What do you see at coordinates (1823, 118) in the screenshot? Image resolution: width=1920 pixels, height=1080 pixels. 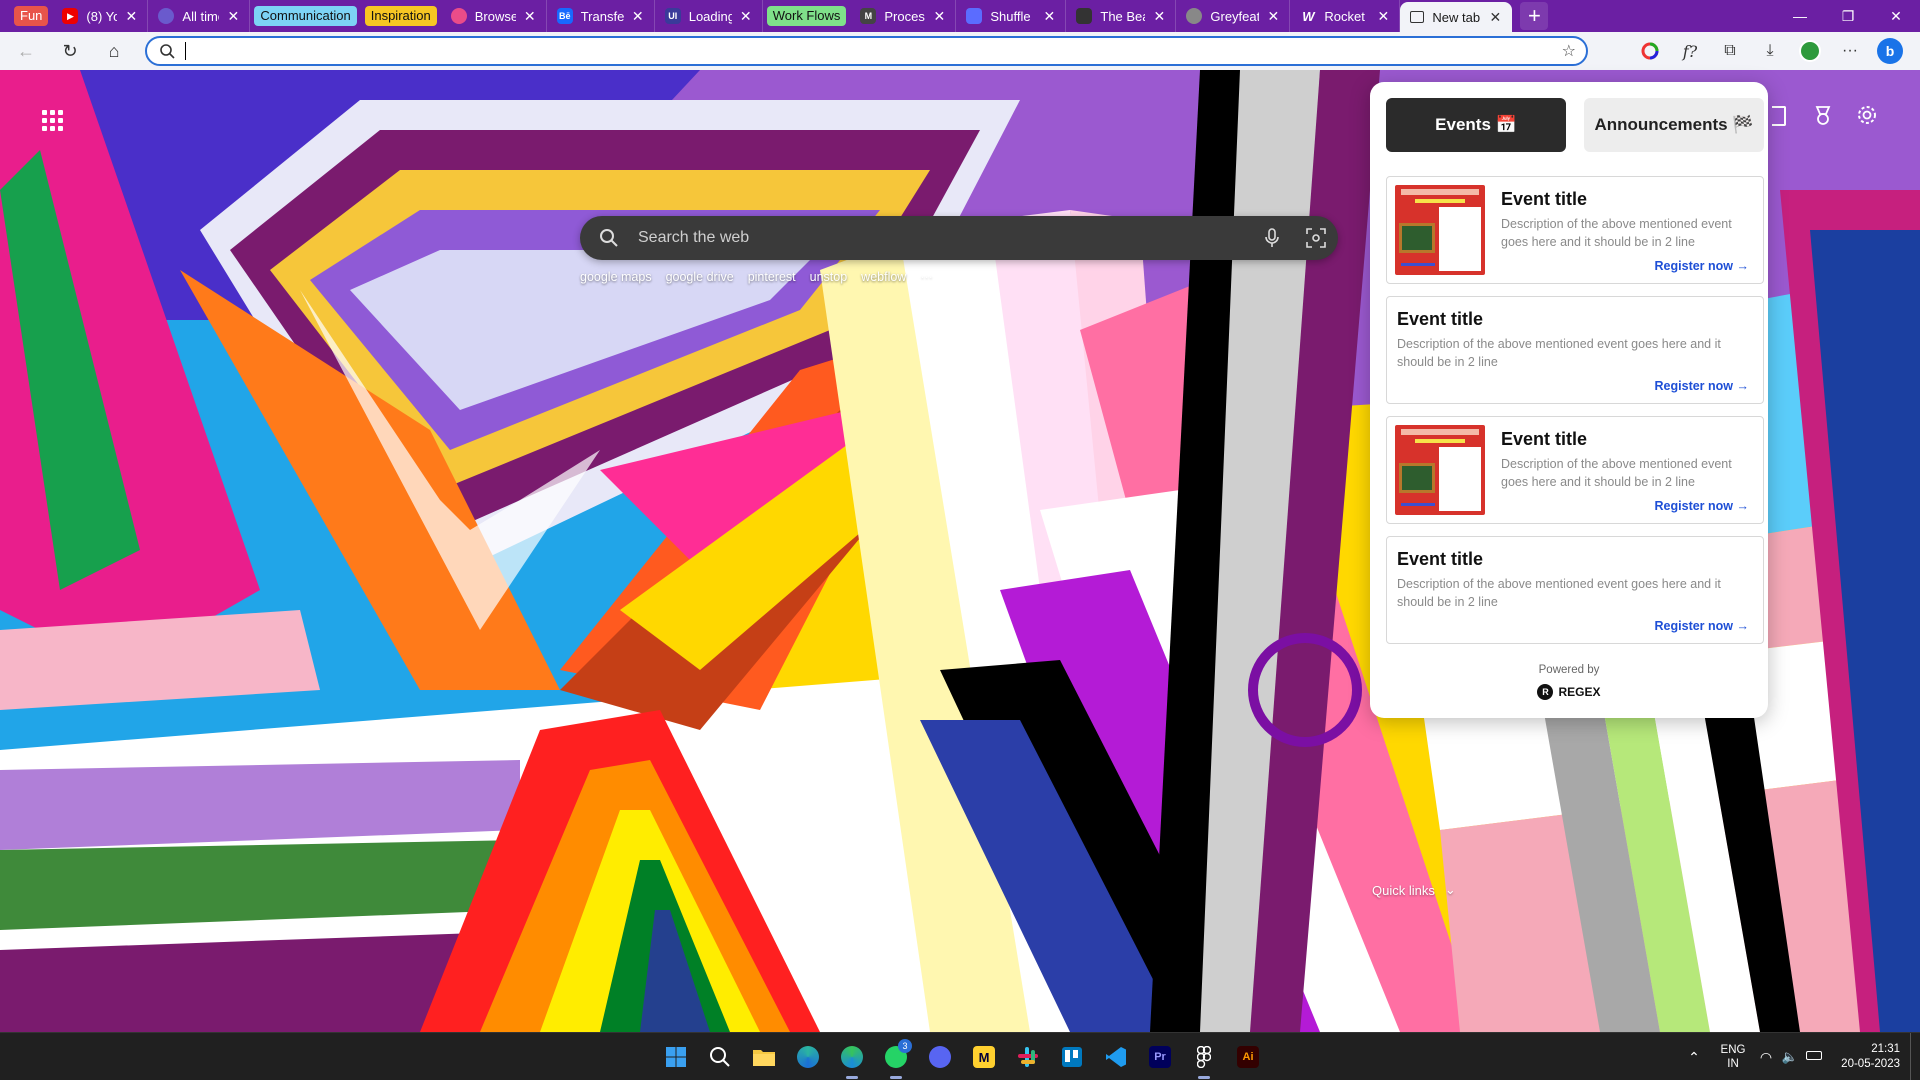 I see `rewards-icon` at bounding box center [1823, 118].